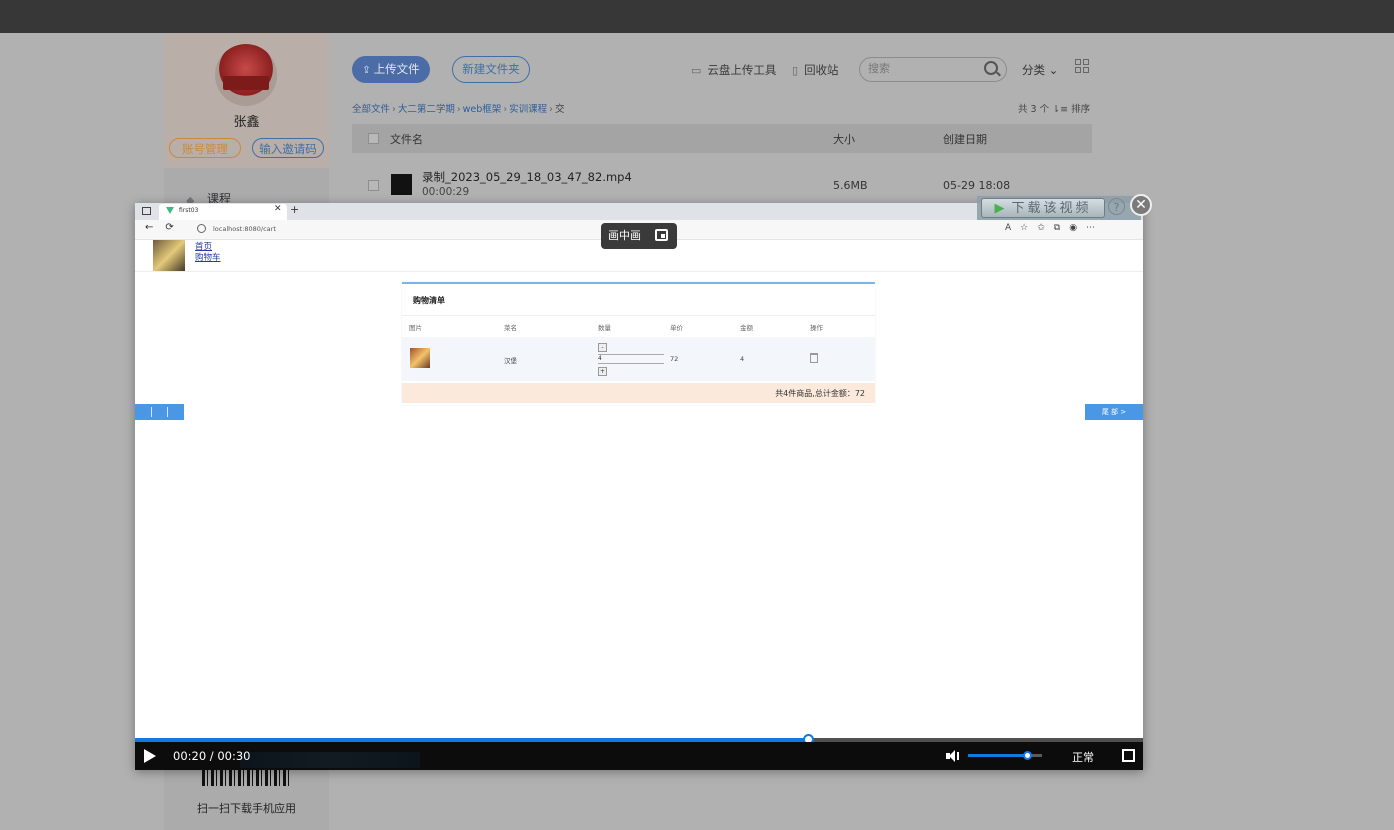  Describe the element at coordinates (420, 358) in the screenshot. I see `cart-item-image` at that location.